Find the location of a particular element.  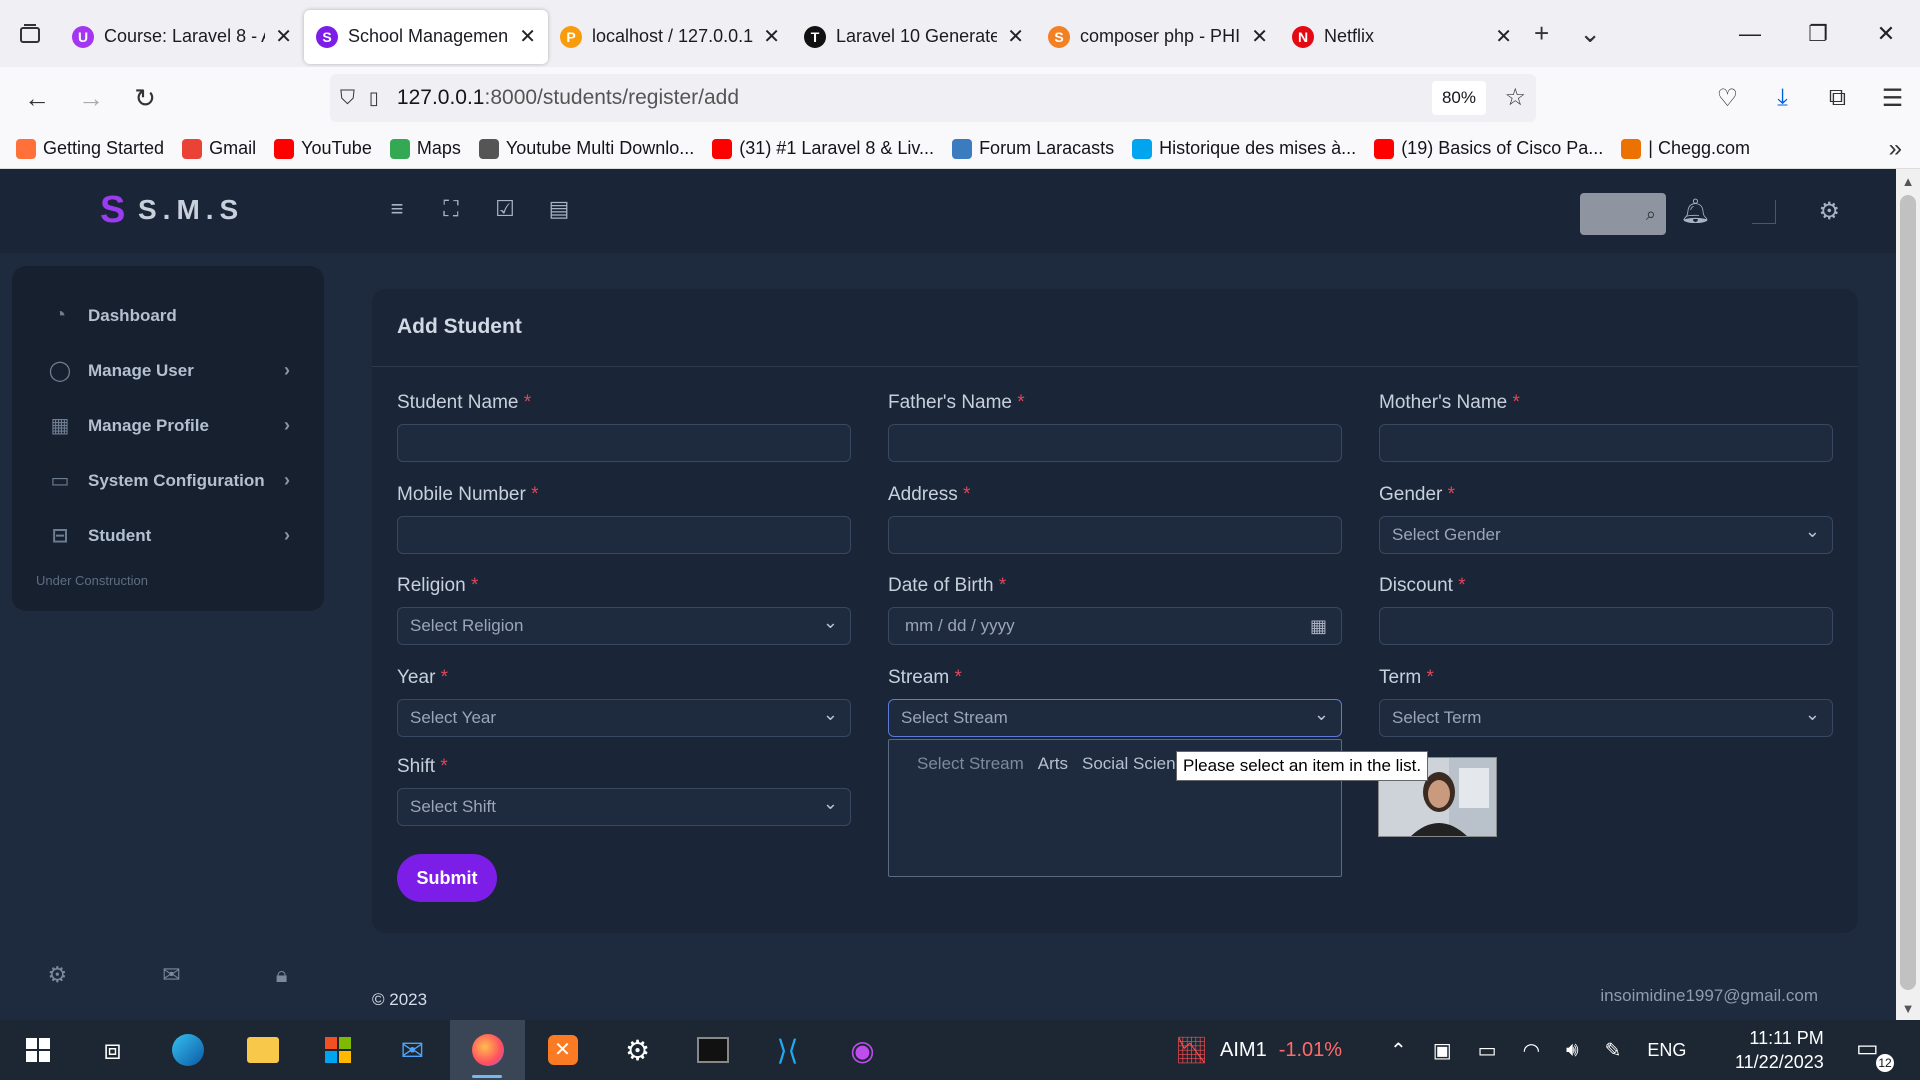

student-name-input is located at coordinates (624, 443).